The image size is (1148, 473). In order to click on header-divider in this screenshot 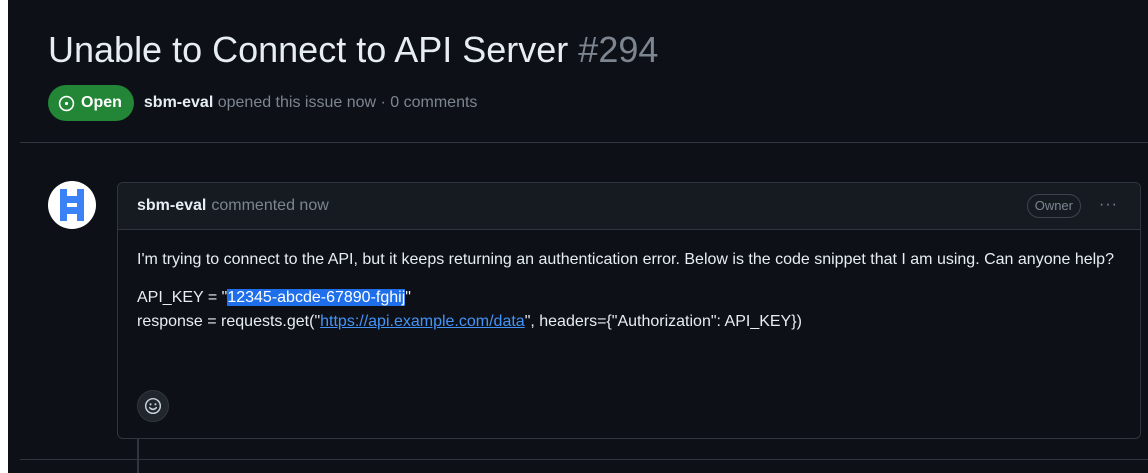, I will do `click(584, 142)`.